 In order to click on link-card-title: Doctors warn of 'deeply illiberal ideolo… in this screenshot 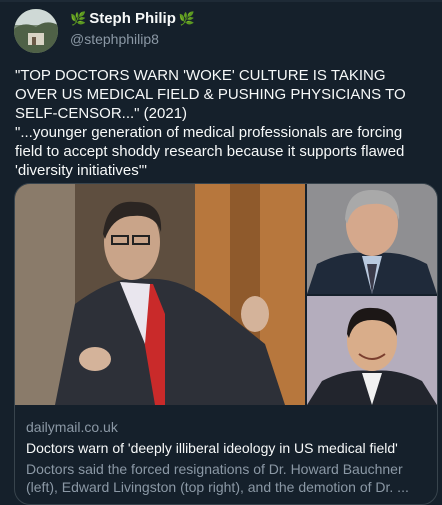, I will do `click(226, 448)`.